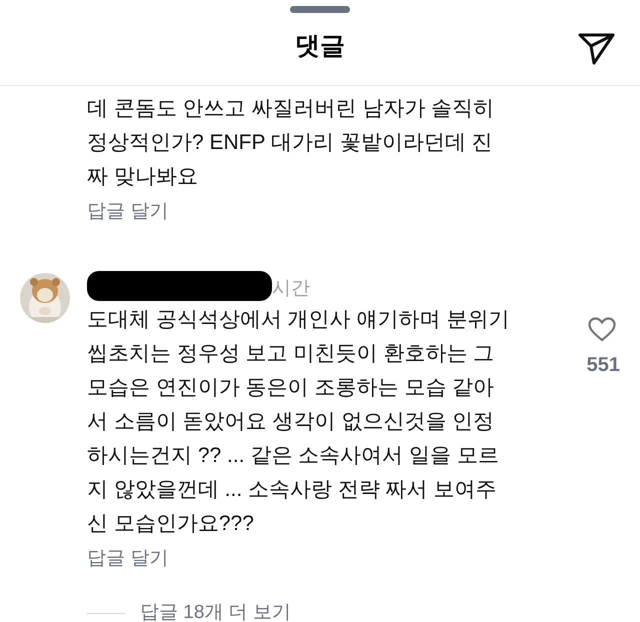 The width and height of the screenshot is (640, 622). I want to click on header-title: 댓글, so click(320, 46).